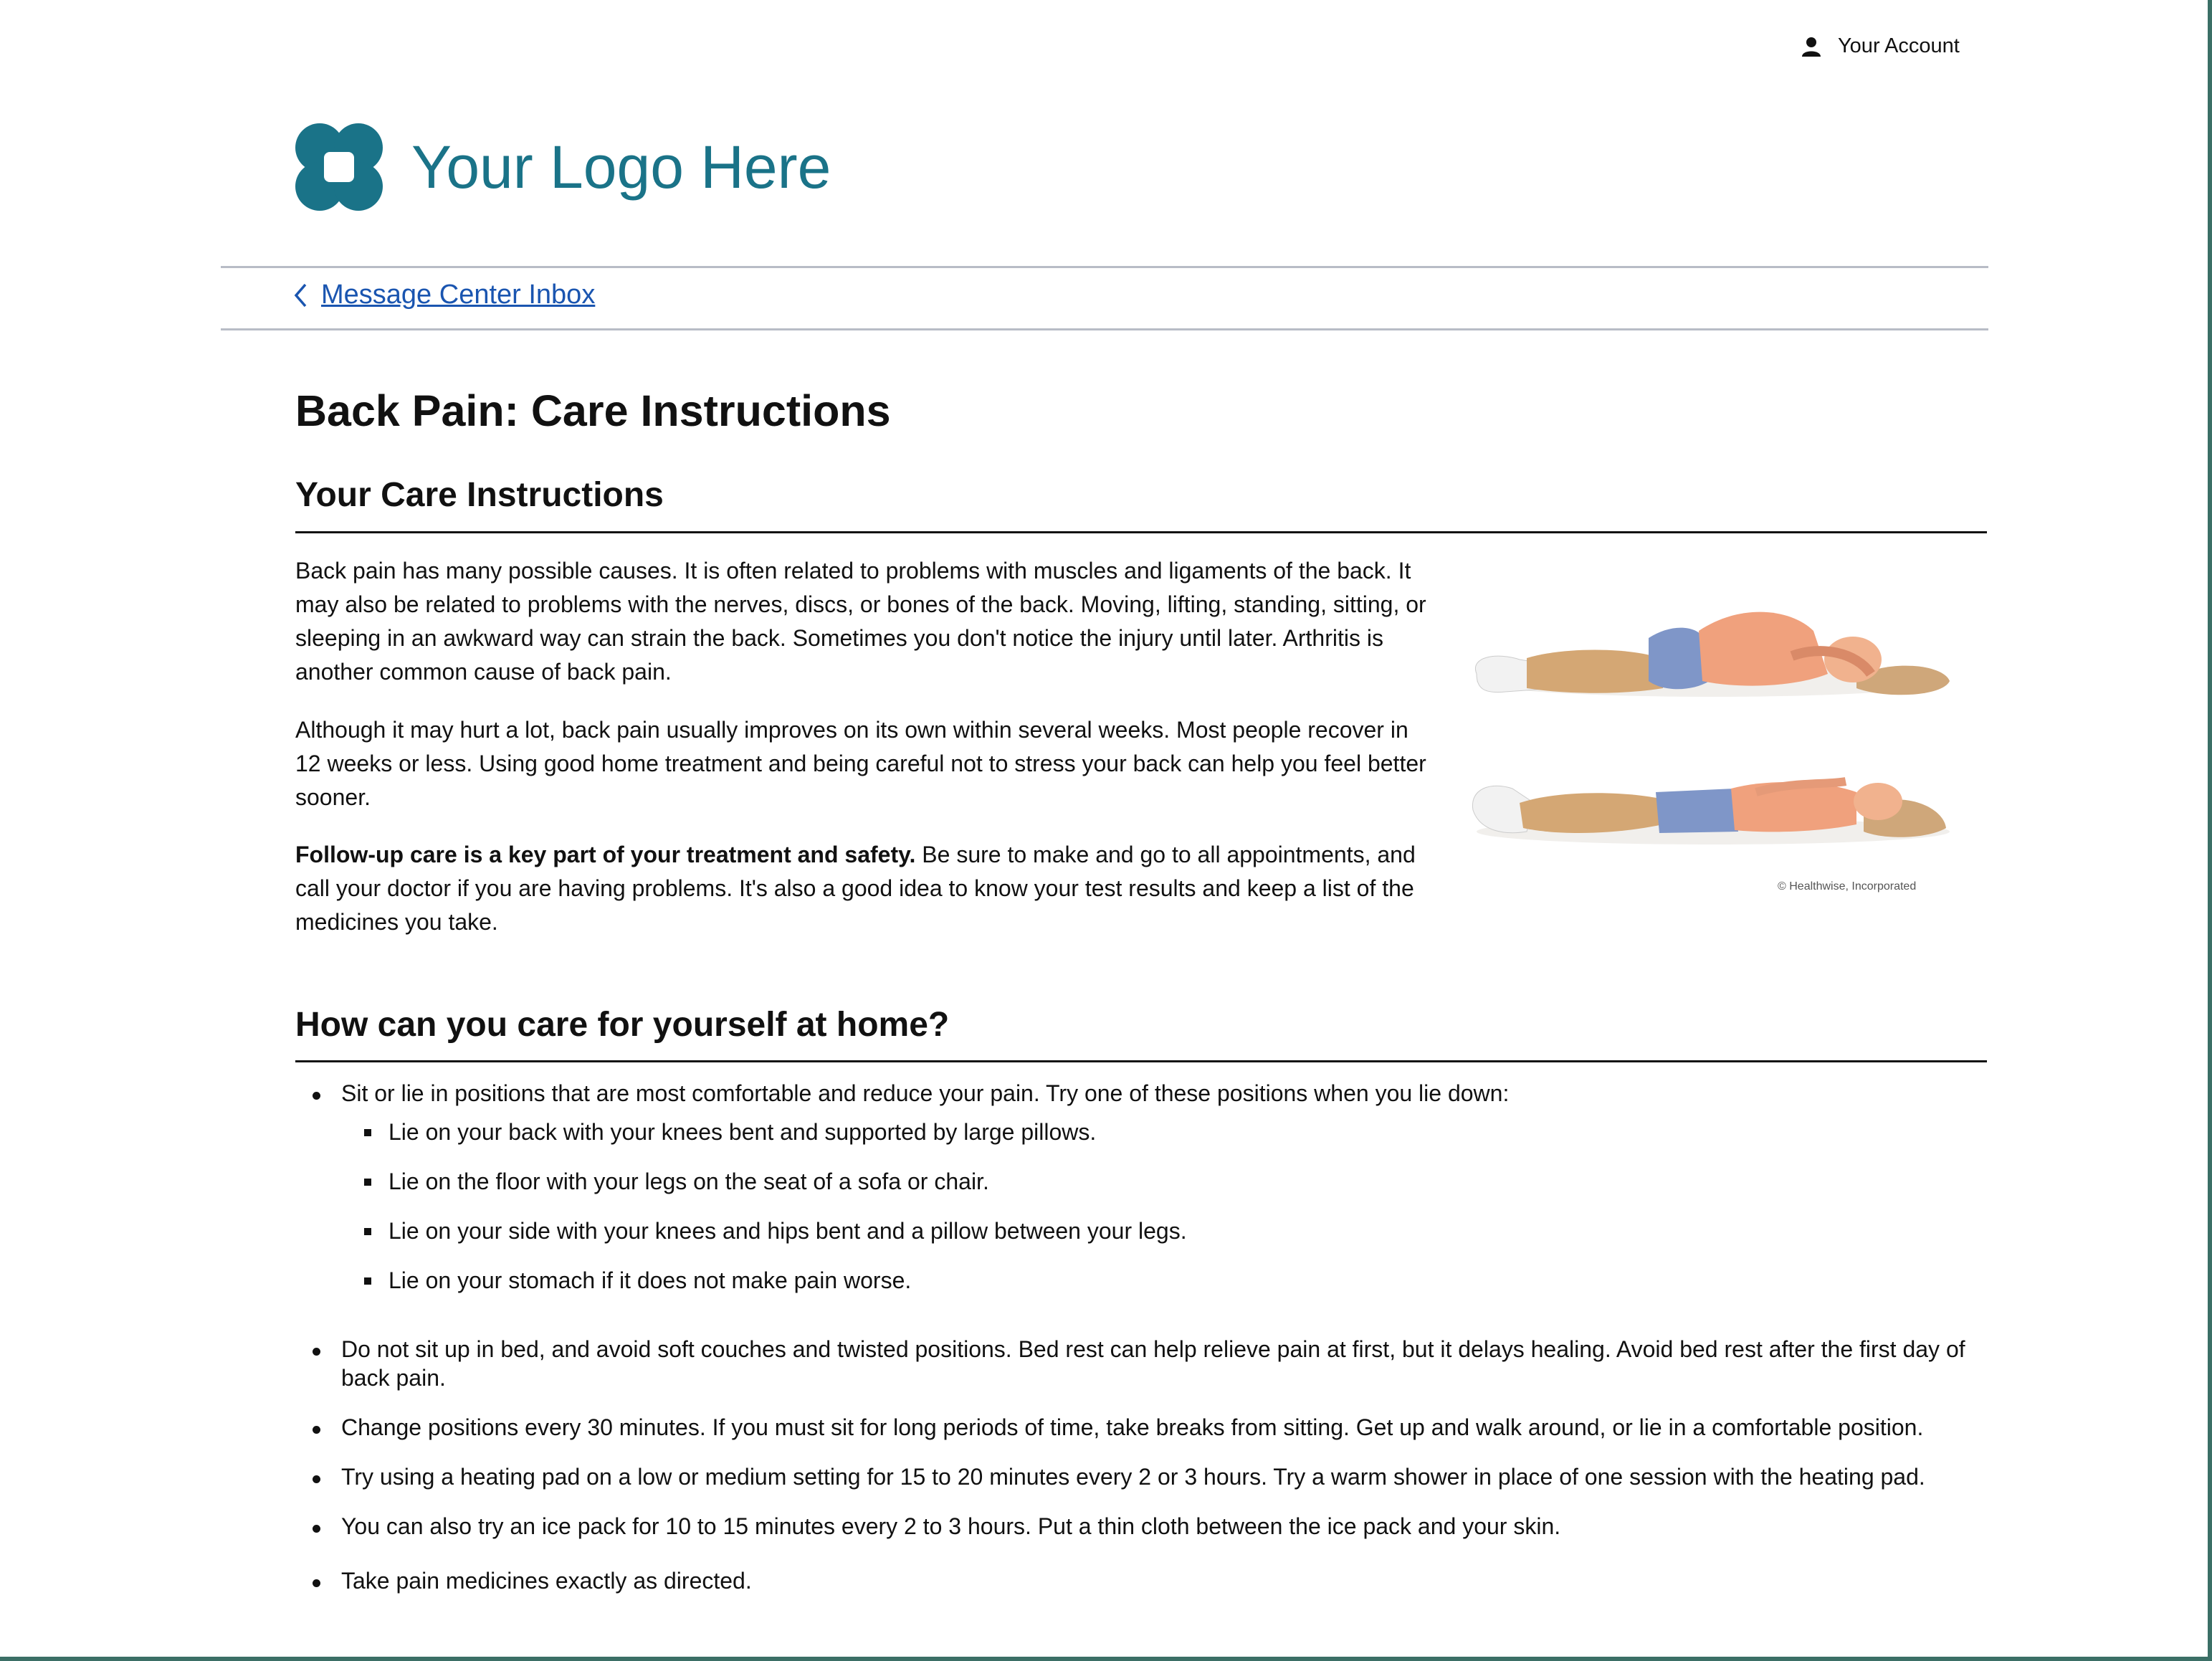 The image size is (2212, 1661). Describe the element at coordinates (593, 410) in the screenshot. I see `page-title: Back Pain: Care Instructions` at that location.